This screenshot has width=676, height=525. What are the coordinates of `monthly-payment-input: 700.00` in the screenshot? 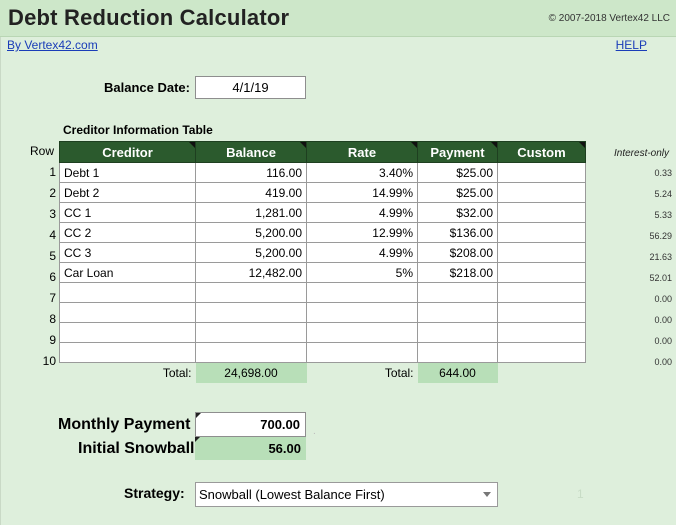 It's located at (250, 424).